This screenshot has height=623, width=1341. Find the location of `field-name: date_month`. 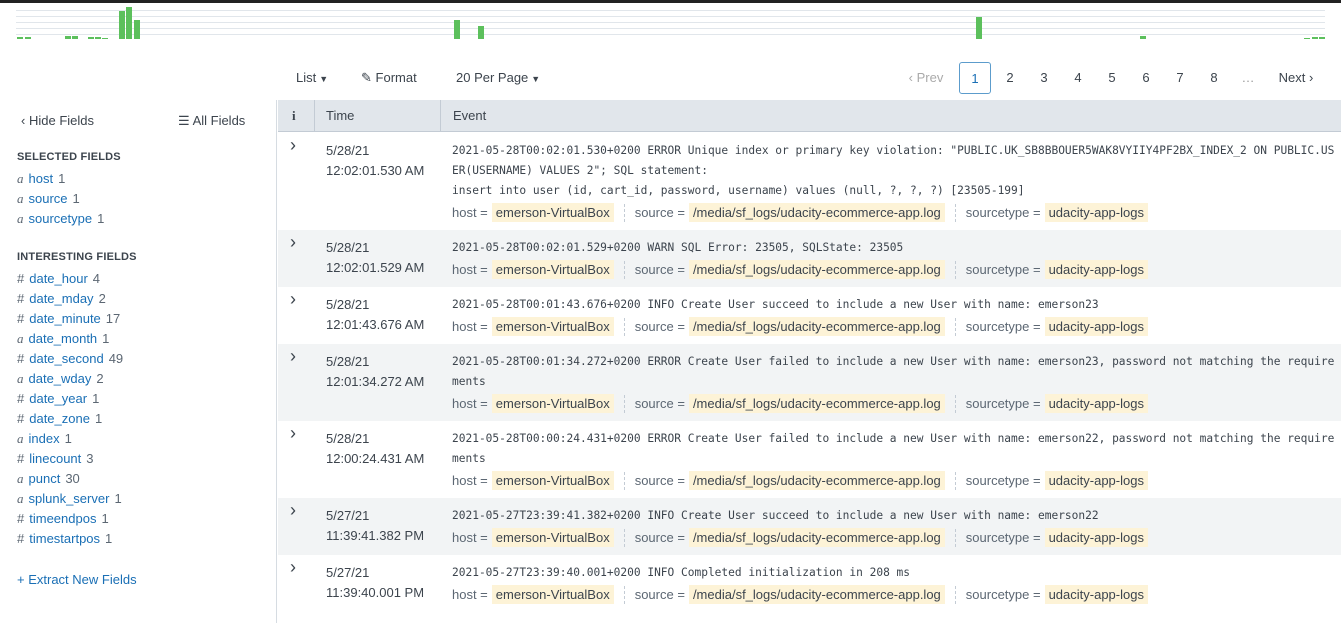

field-name: date_month is located at coordinates (63, 338).